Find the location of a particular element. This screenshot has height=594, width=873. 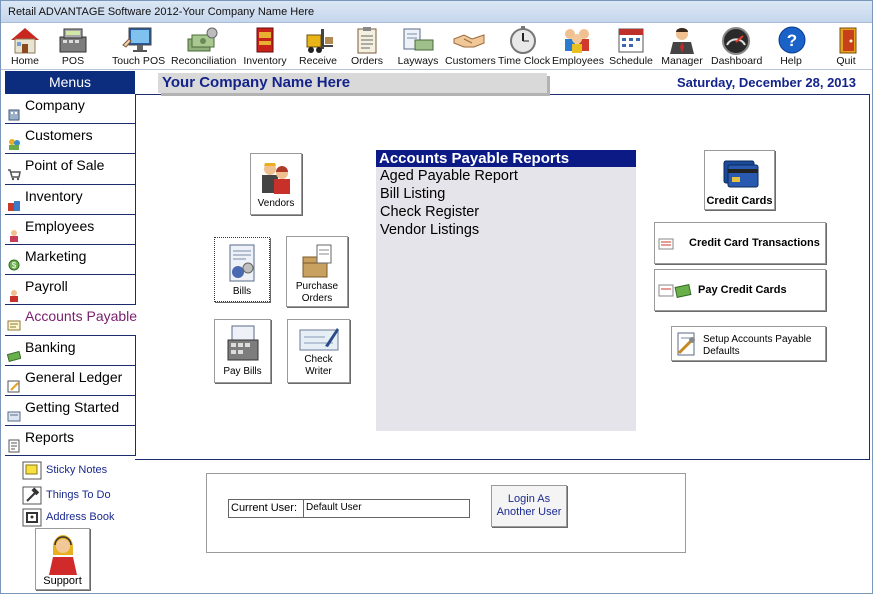

purchase-orders-label-1: Purchase is located at coordinates (317, 286).